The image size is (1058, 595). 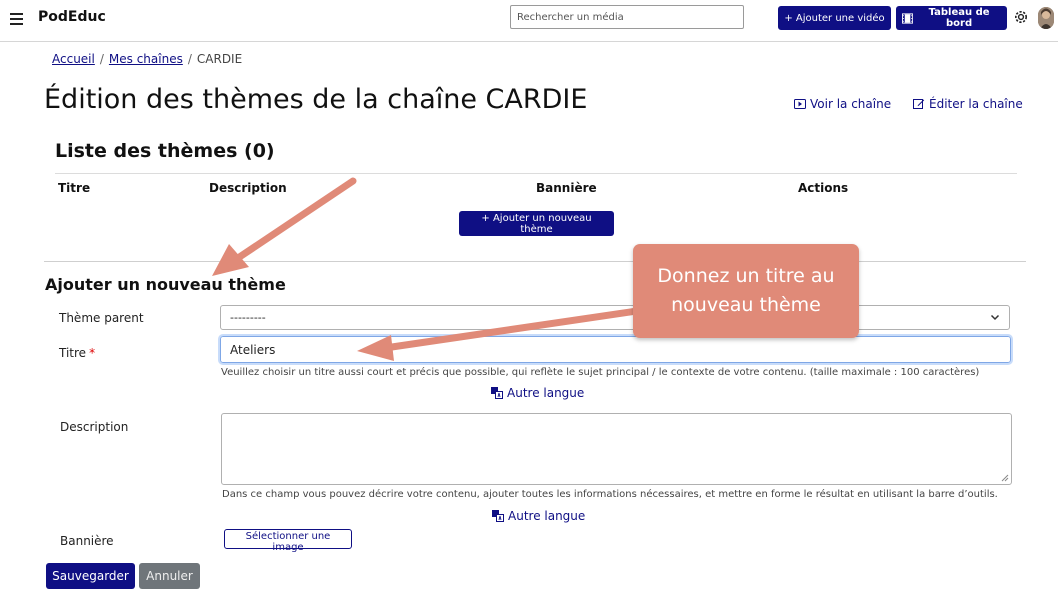 I want to click on add-video-button: + Ajouter une vidéo, so click(x=834, y=18).